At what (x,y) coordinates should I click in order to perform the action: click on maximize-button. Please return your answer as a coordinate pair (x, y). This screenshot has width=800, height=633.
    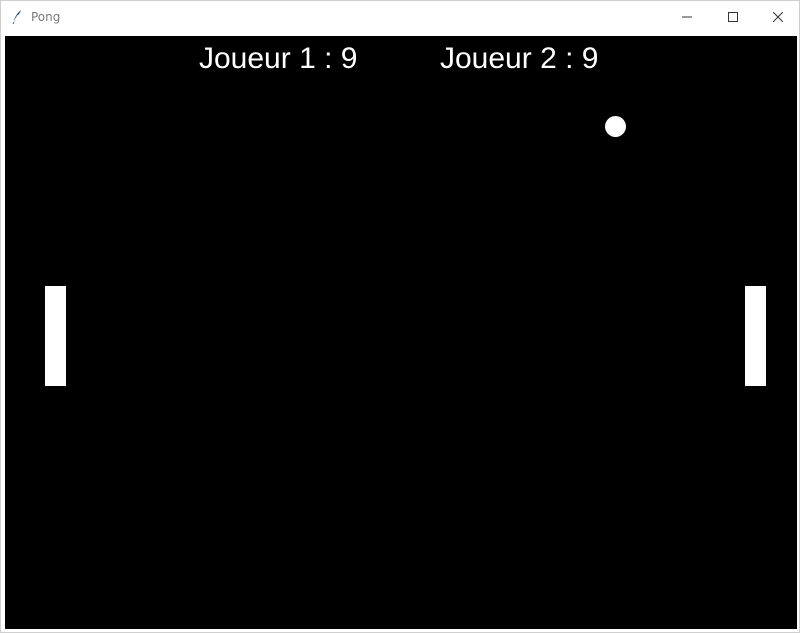
    Looking at the image, I should click on (733, 17).